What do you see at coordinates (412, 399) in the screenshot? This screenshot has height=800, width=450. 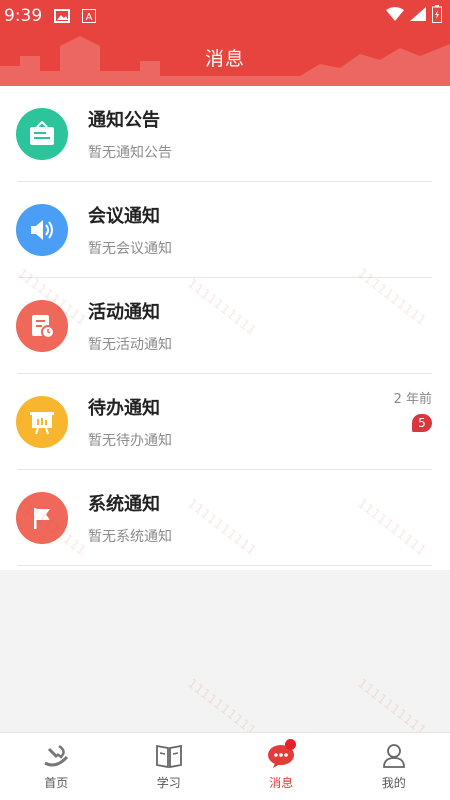 I see `message-time: 2 年前` at bounding box center [412, 399].